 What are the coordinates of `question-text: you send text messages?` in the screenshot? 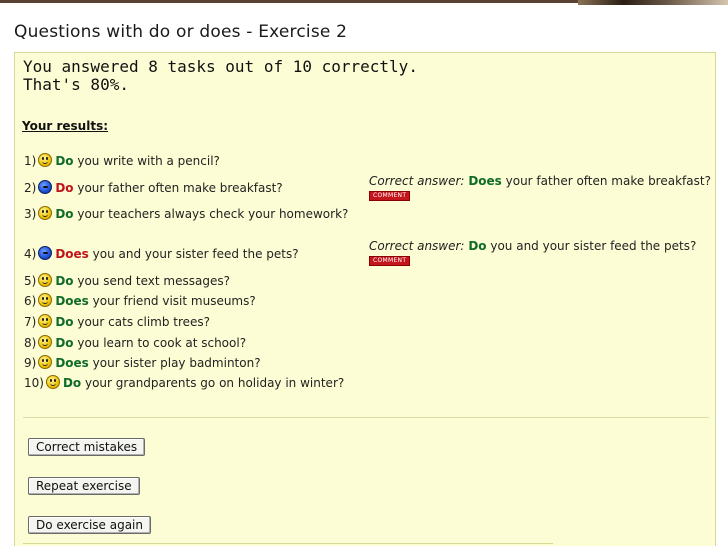 It's located at (151, 281).